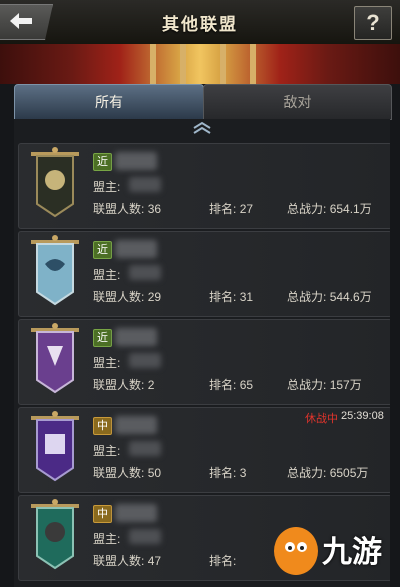 Image resolution: width=400 pixels, height=587 pixels. I want to click on power-stat: 总战力: 654.1万, so click(329, 209).